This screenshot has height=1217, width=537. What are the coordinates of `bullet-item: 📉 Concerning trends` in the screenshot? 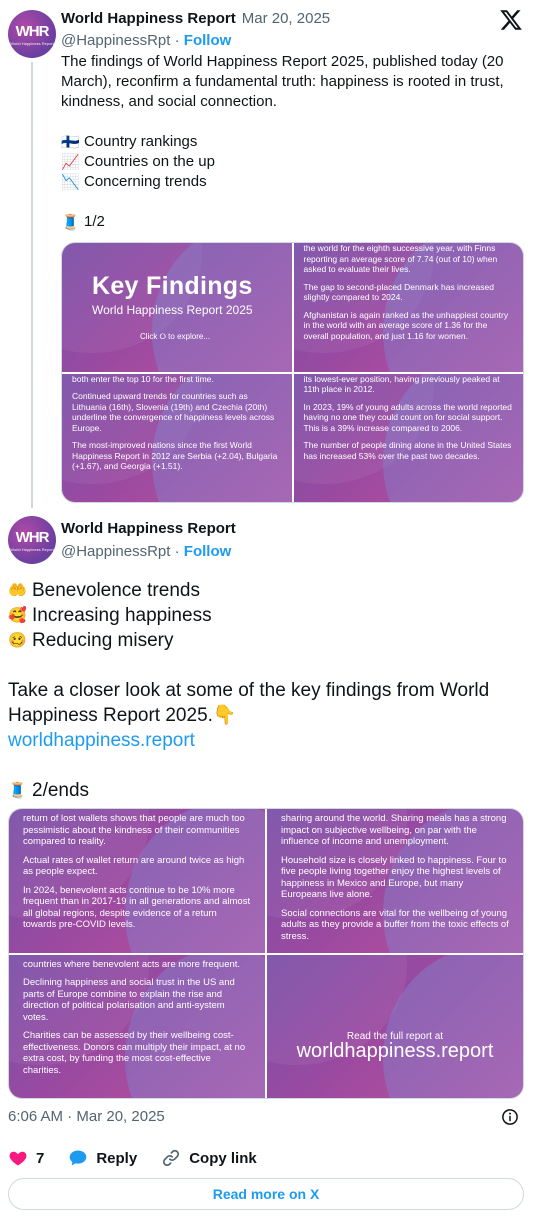 It's located at (134, 182).